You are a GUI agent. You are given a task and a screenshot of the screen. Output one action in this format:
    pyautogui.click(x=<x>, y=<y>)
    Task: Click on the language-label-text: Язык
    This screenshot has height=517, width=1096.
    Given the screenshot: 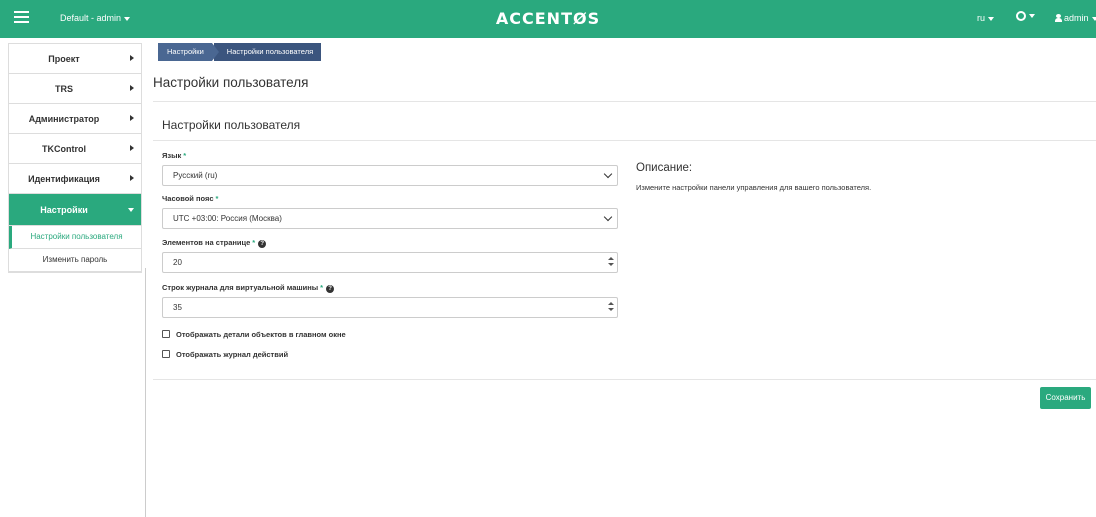 What is the action you would take?
    pyautogui.click(x=172, y=155)
    